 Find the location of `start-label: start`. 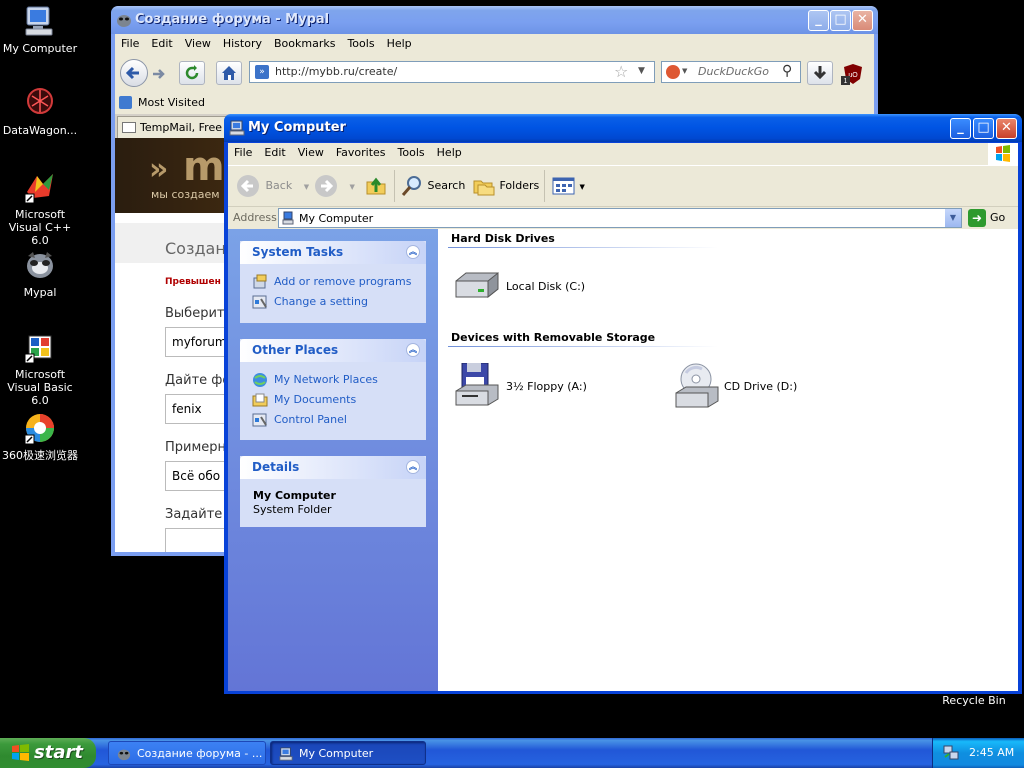

start-label: start is located at coordinates (58, 752).